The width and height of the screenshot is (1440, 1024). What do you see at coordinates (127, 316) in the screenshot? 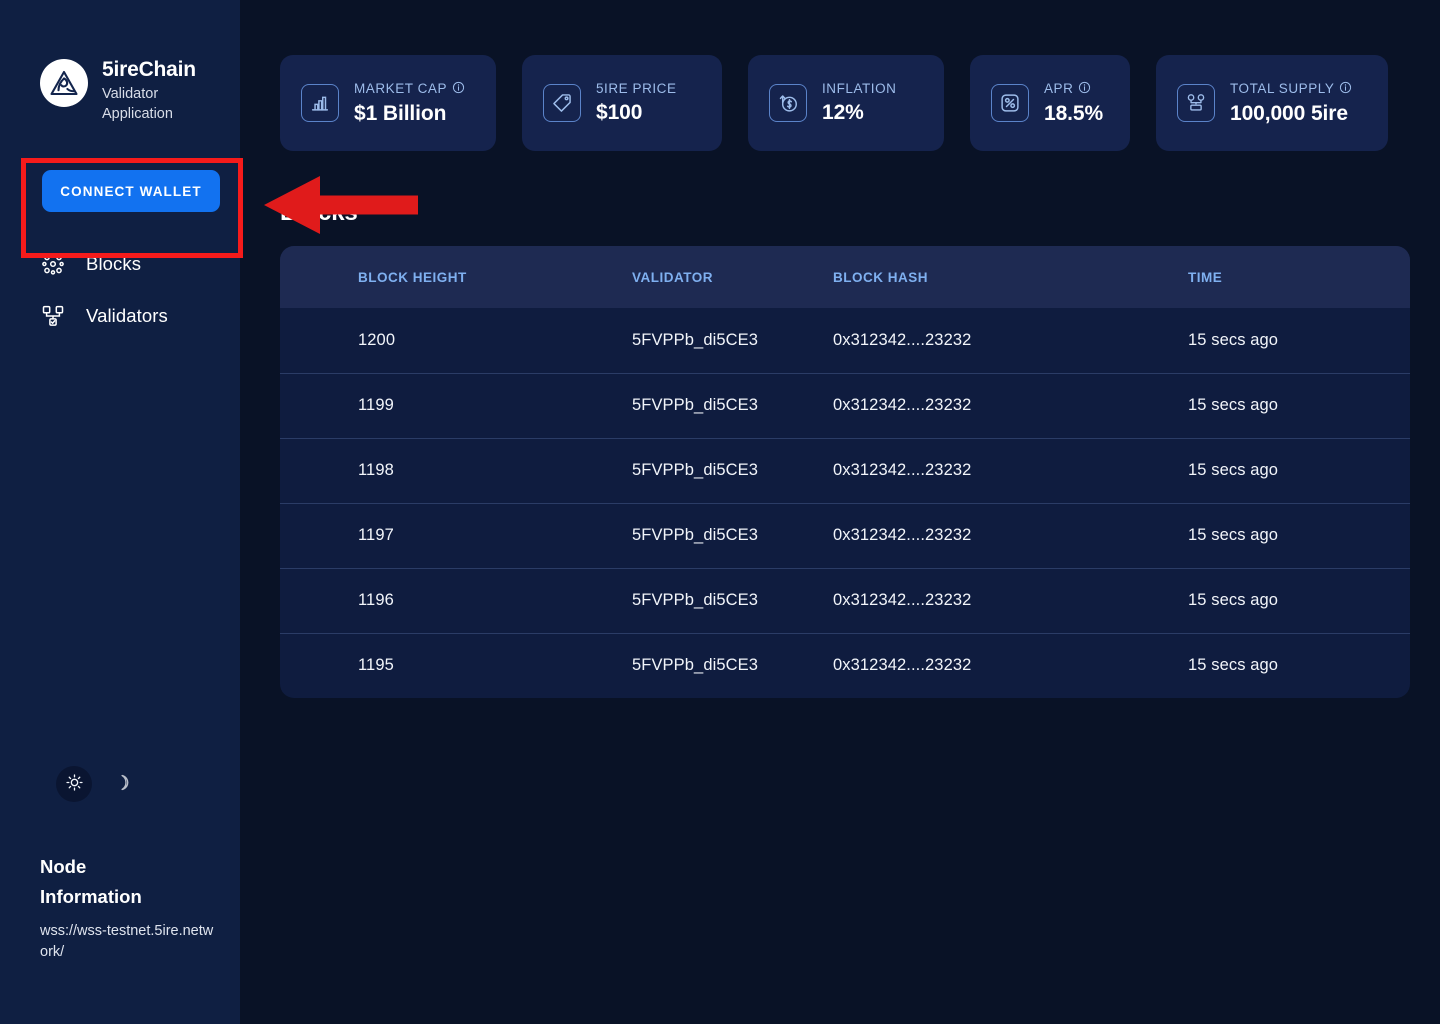
I see `sidebar-item-label: Validators` at bounding box center [127, 316].